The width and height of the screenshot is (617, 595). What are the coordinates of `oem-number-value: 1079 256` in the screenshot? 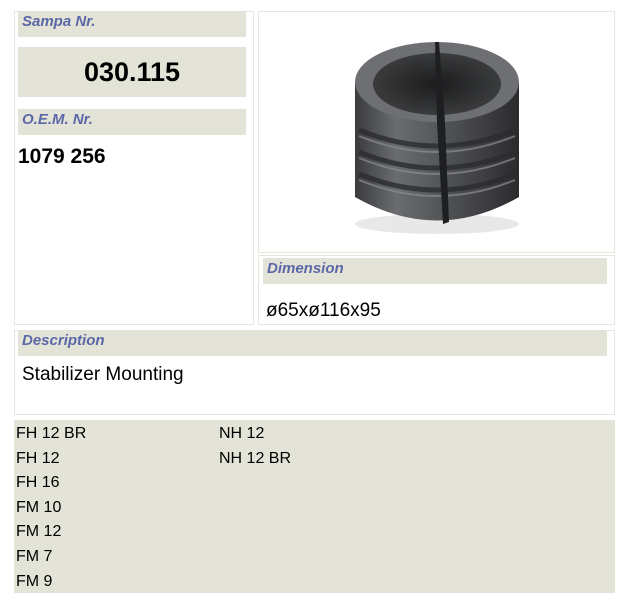 It's located at (62, 156).